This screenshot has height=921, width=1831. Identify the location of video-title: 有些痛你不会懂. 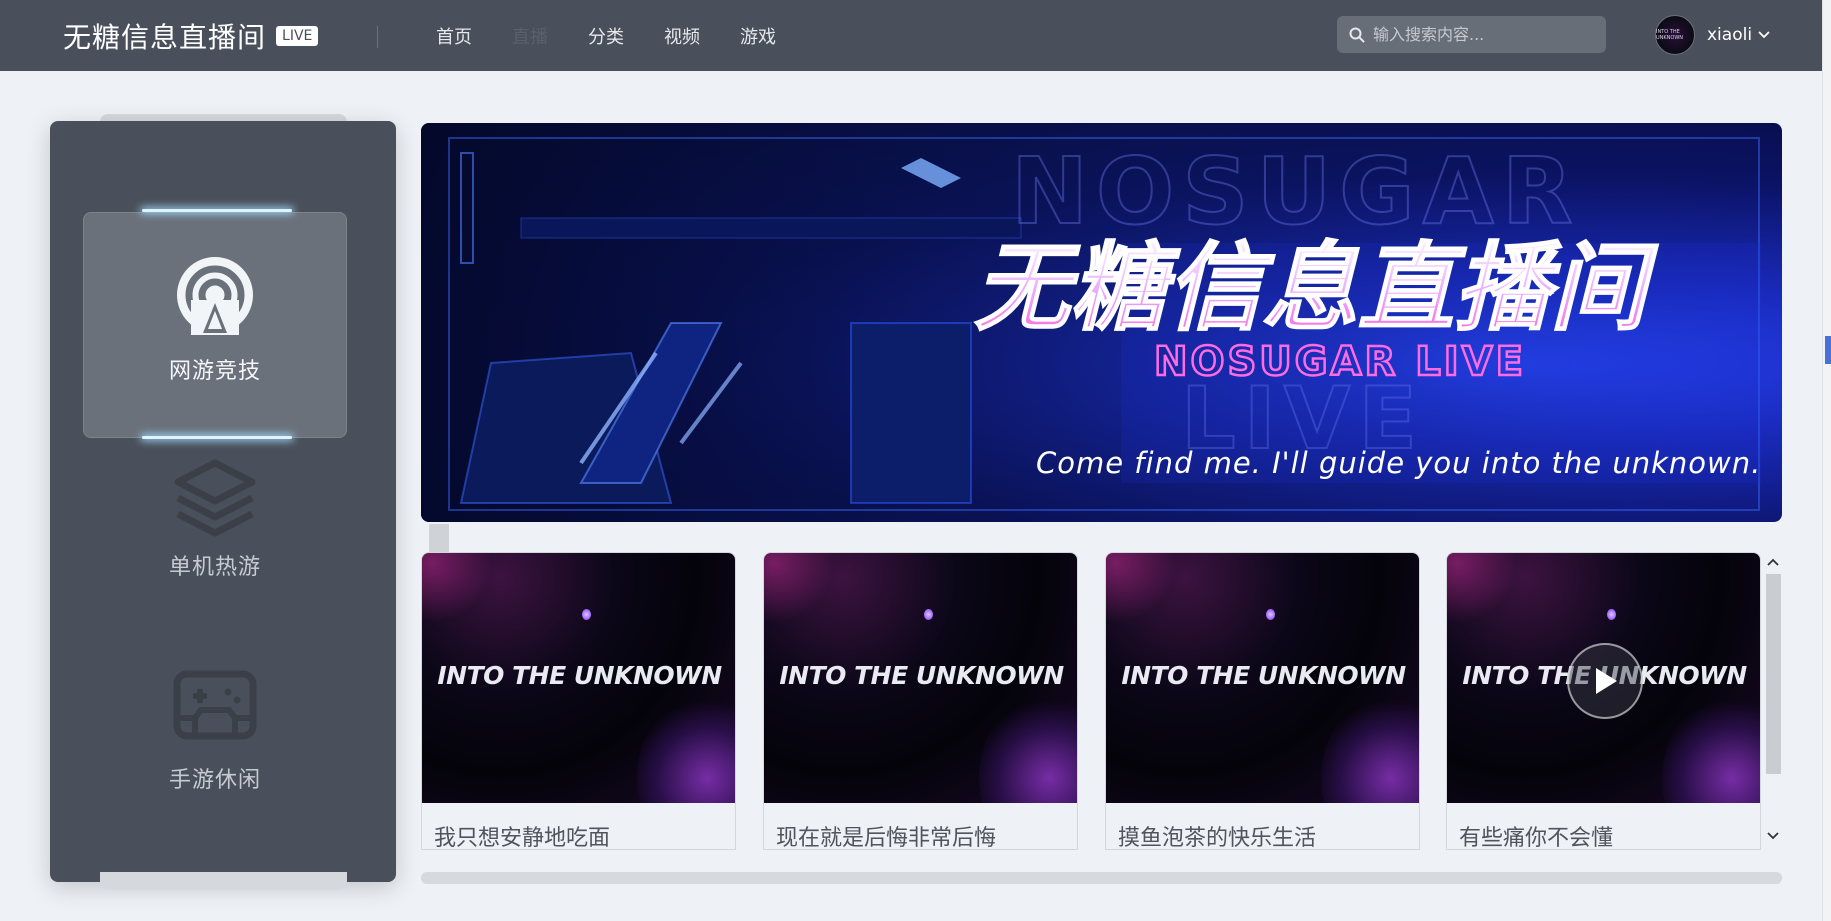
(1603, 826).